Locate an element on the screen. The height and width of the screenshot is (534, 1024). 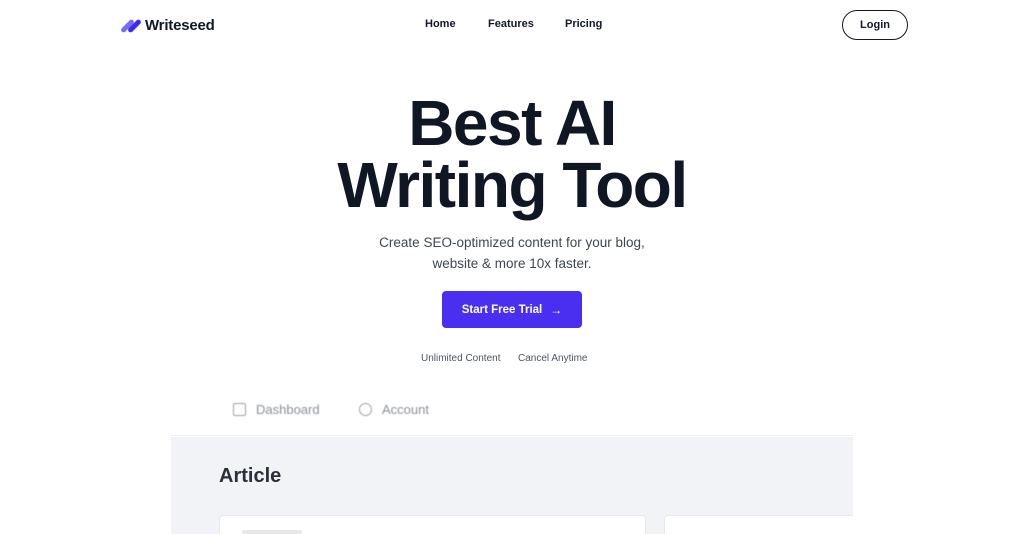
tab-dashboard: Dashboard is located at coordinates (276, 409).